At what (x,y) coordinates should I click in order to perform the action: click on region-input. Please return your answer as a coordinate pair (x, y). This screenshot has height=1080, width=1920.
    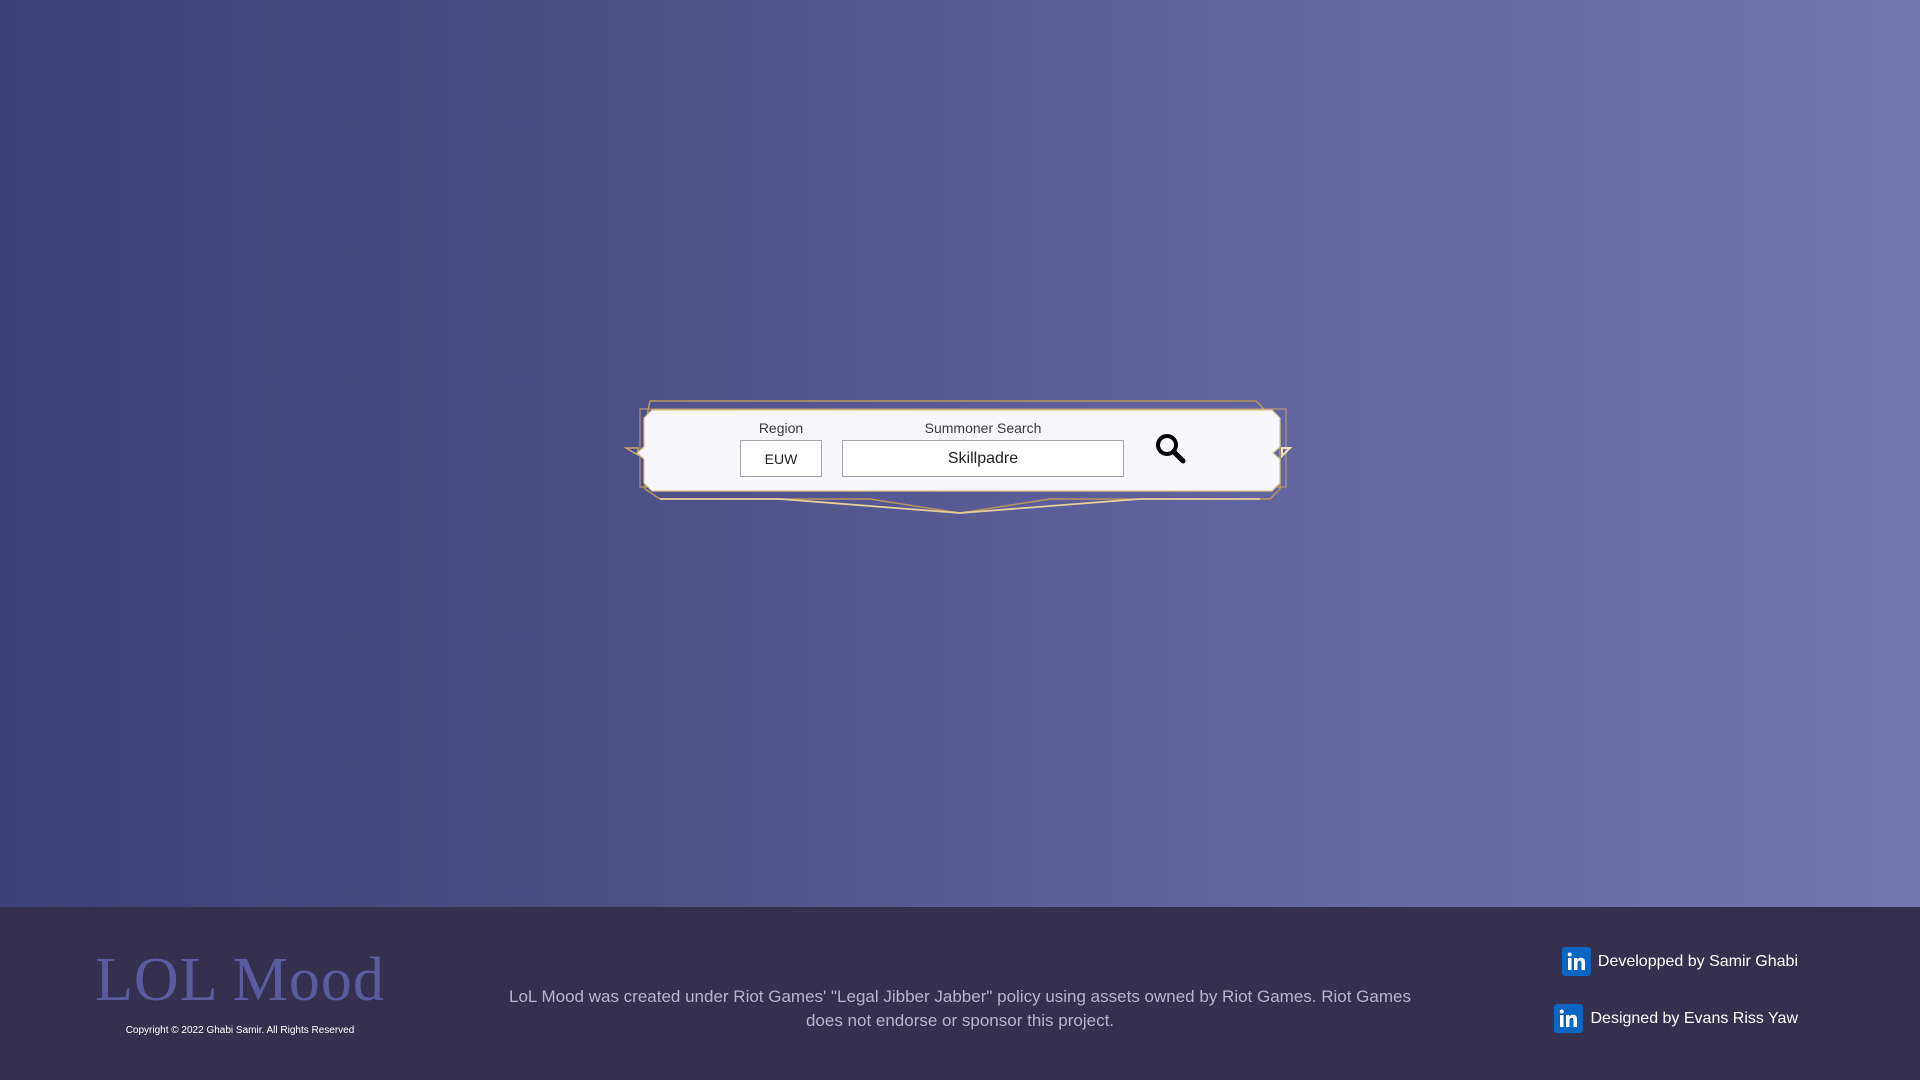
    Looking at the image, I should click on (781, 458).